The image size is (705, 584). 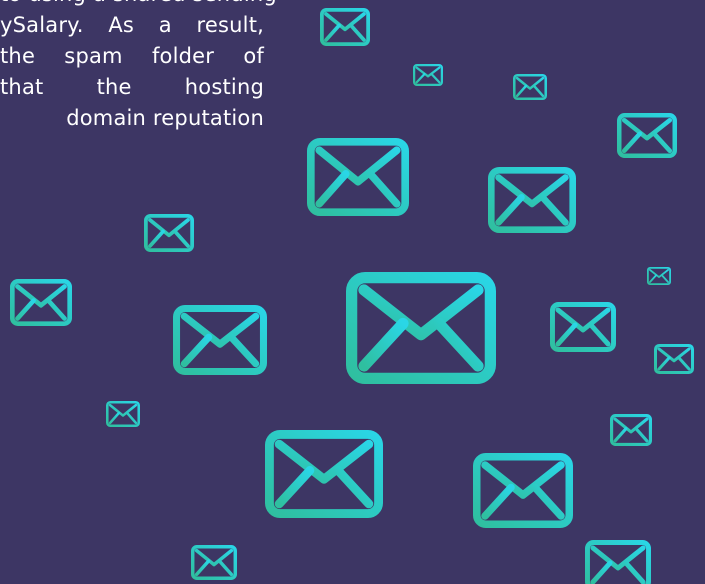 What do you see at coordinates (132, 25) in the screenshot?
I see `text-line-1: ySalary. As a result,` at bounding box center [132, 25].